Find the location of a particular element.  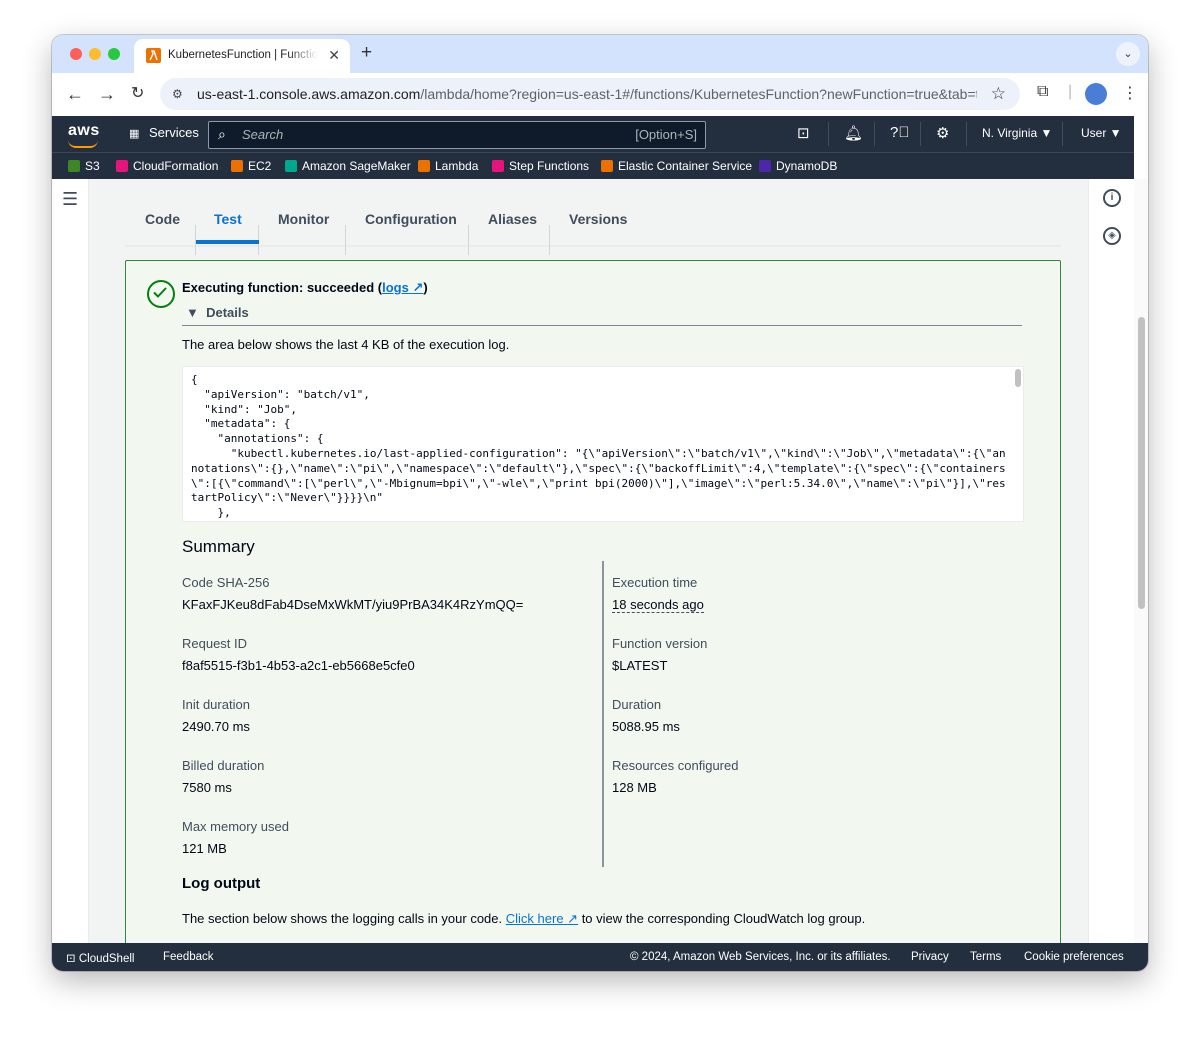

log-output-heading: Log output is located at coordinates (221, 883).